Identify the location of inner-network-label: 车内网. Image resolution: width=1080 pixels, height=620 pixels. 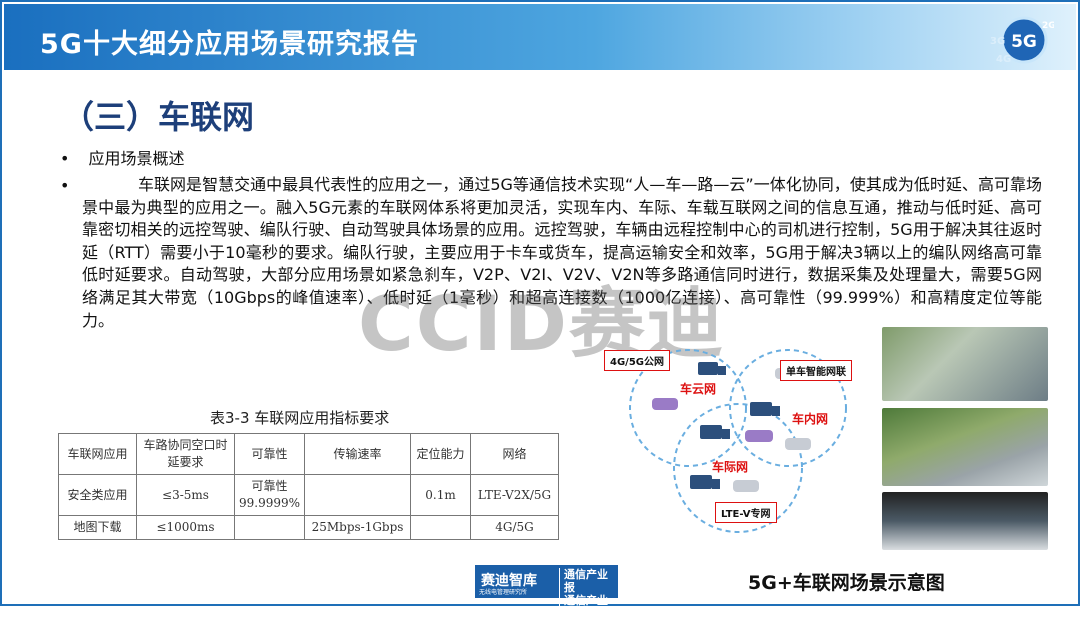
(810, 419).